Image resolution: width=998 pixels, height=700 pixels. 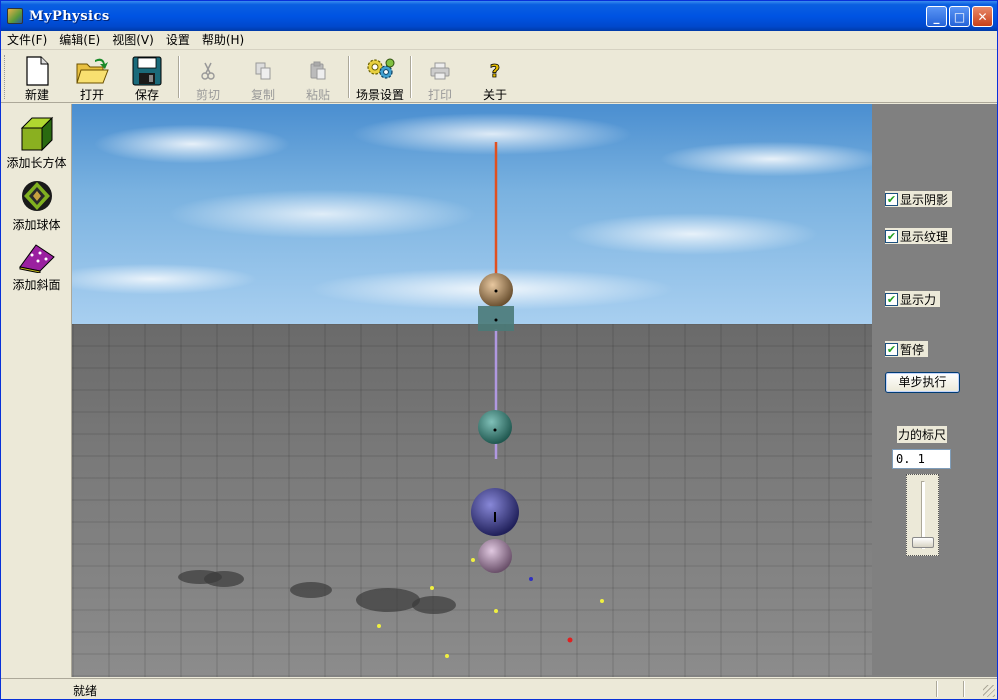 I want to click on show-texture-label: 显示纹理, so click(x=924, y=236).